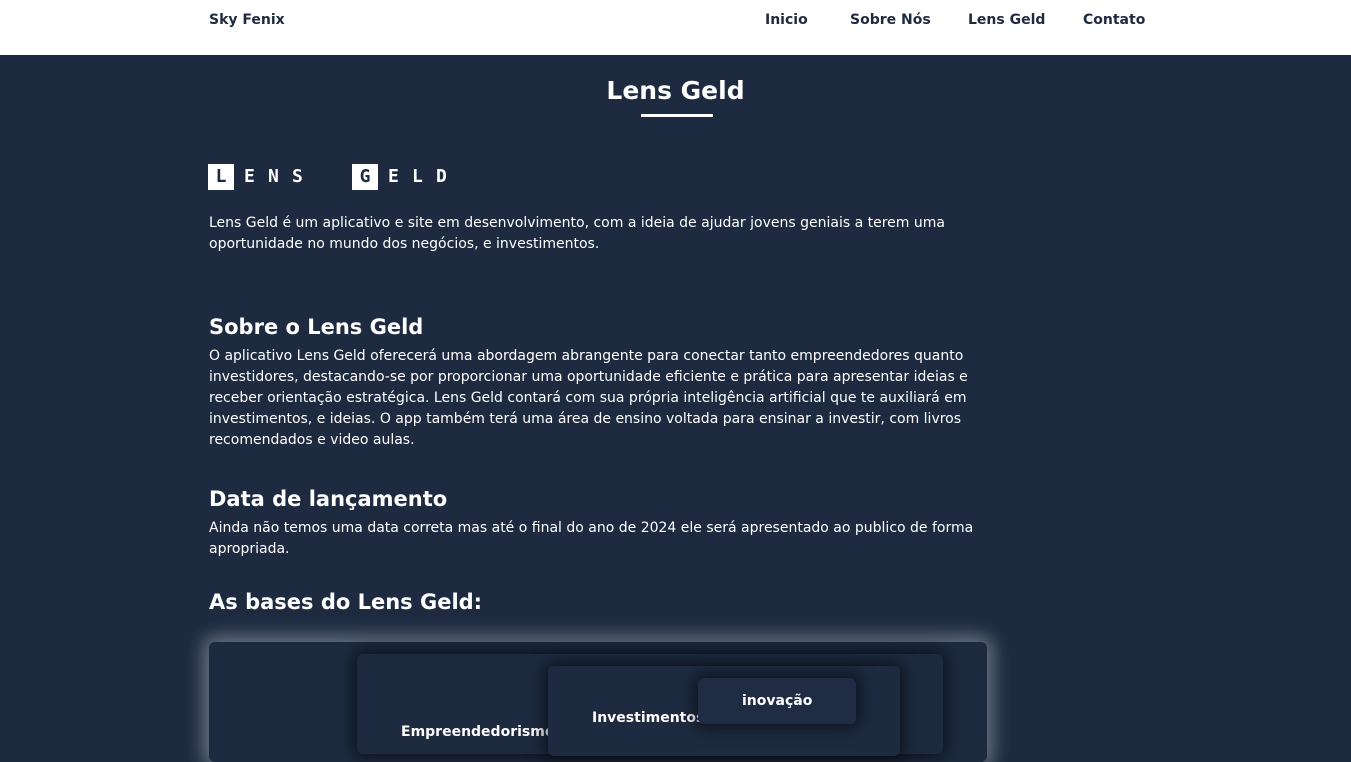 The height and width of the screenshot is (762, 1351). Describe the element at coordinates (297, 176) in the screenshot. I see `logo-letter: S` at that location.